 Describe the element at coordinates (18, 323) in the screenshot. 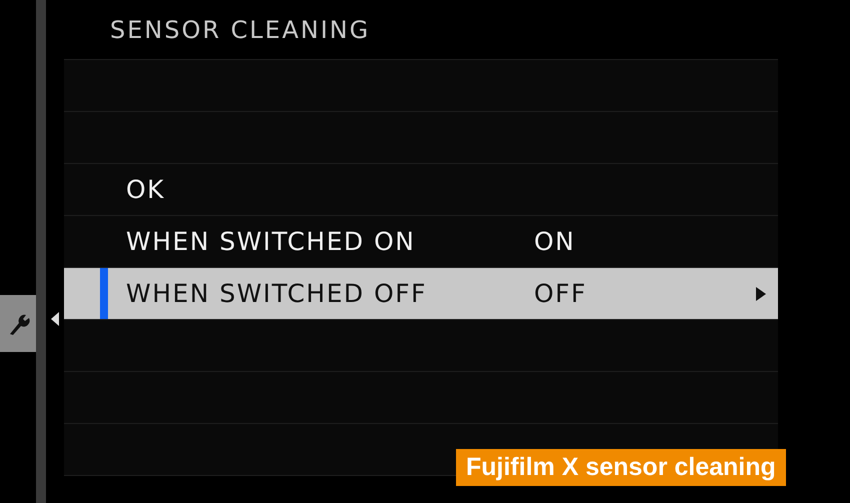

I see `settings-tab` at that location.